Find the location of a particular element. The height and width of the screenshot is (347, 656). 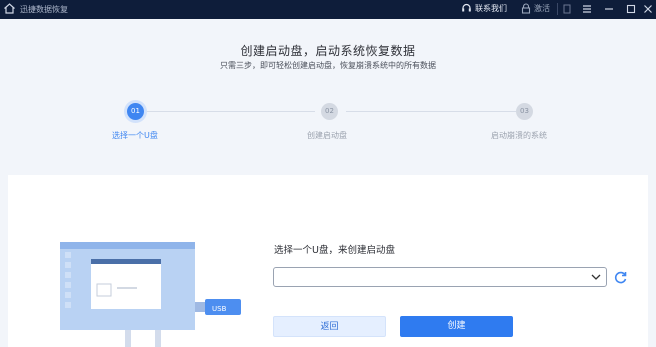

usb-drive-select is located at coordinates (440, 277).